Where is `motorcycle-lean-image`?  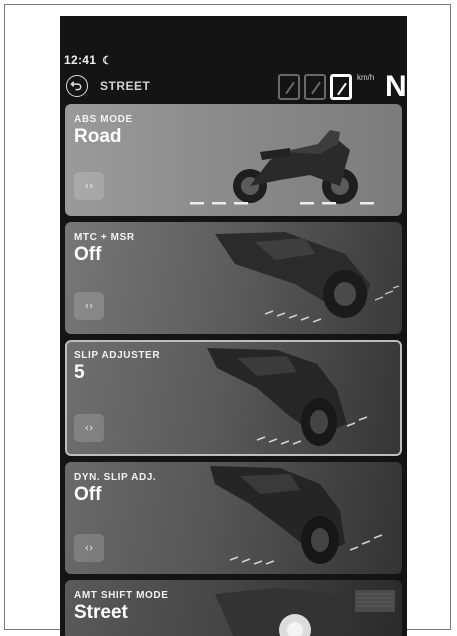 motorcycle-lean-image is located at coordinates (307, 277).